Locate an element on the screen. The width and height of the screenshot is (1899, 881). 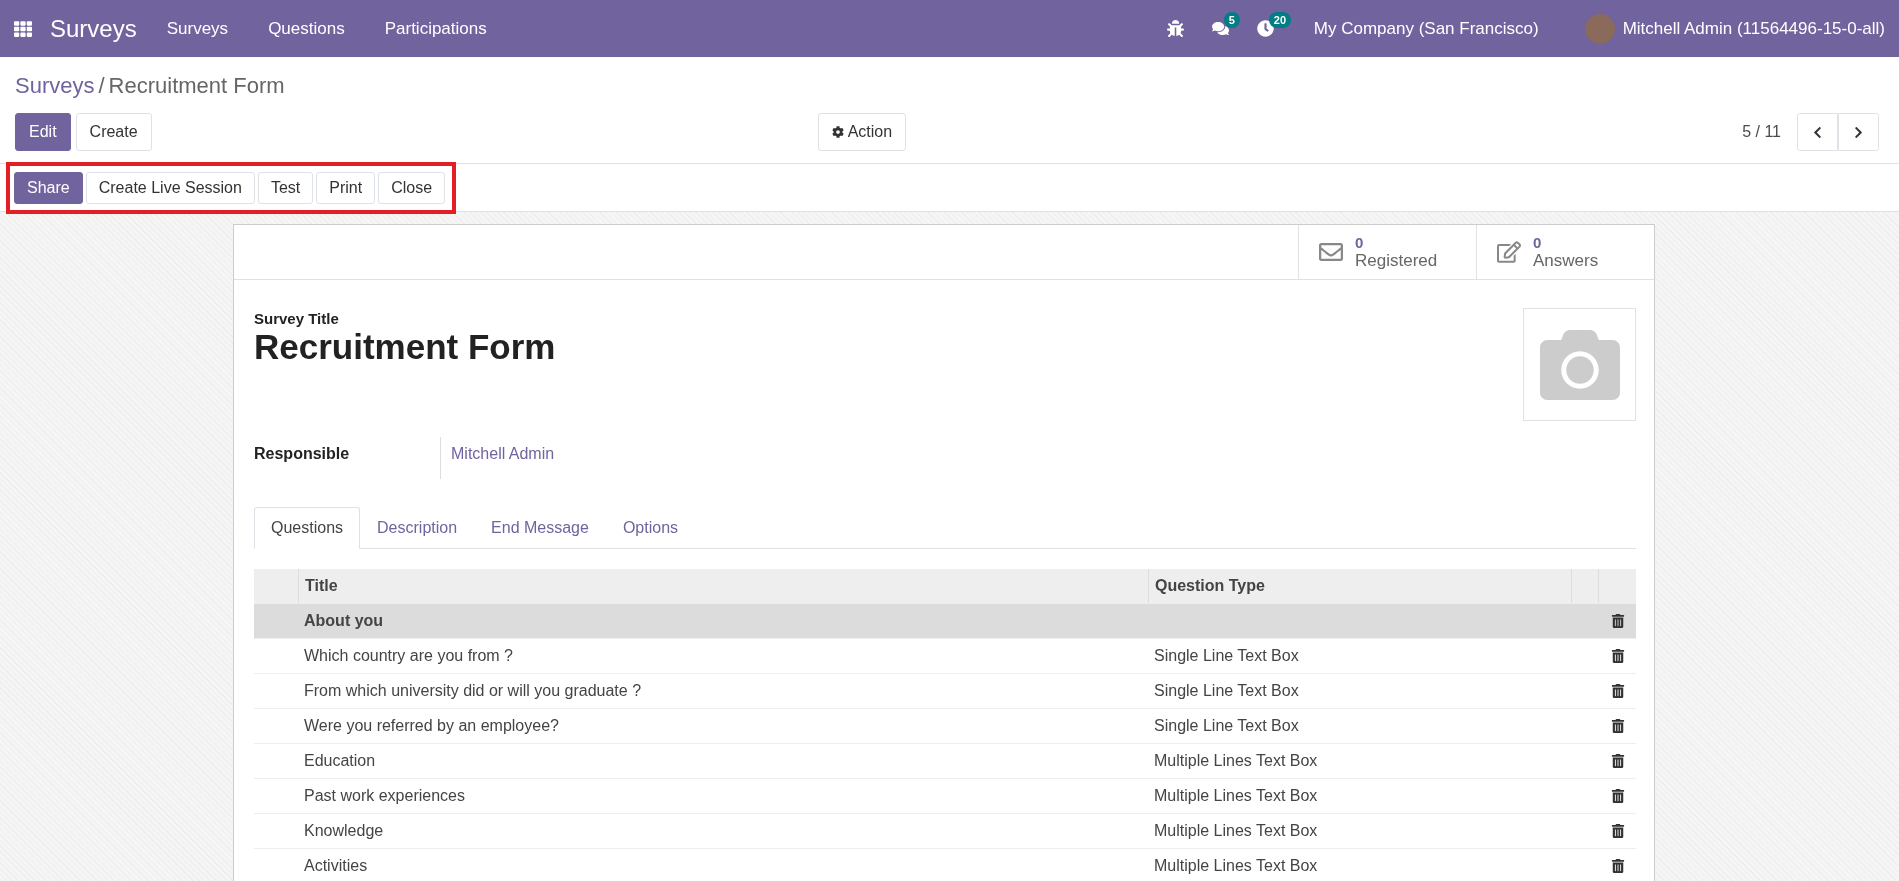
company-switcher: My Company (San Francisco) is located at coordinates (1426, 28).